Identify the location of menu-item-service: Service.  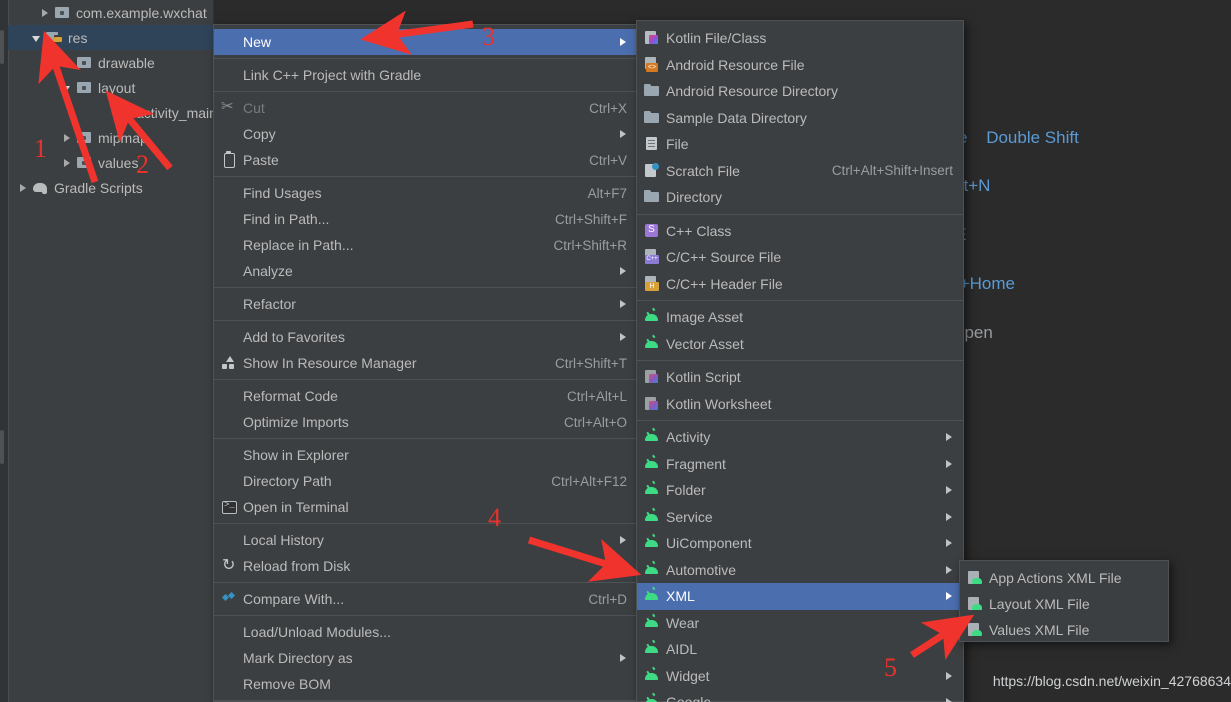
(800, 517).